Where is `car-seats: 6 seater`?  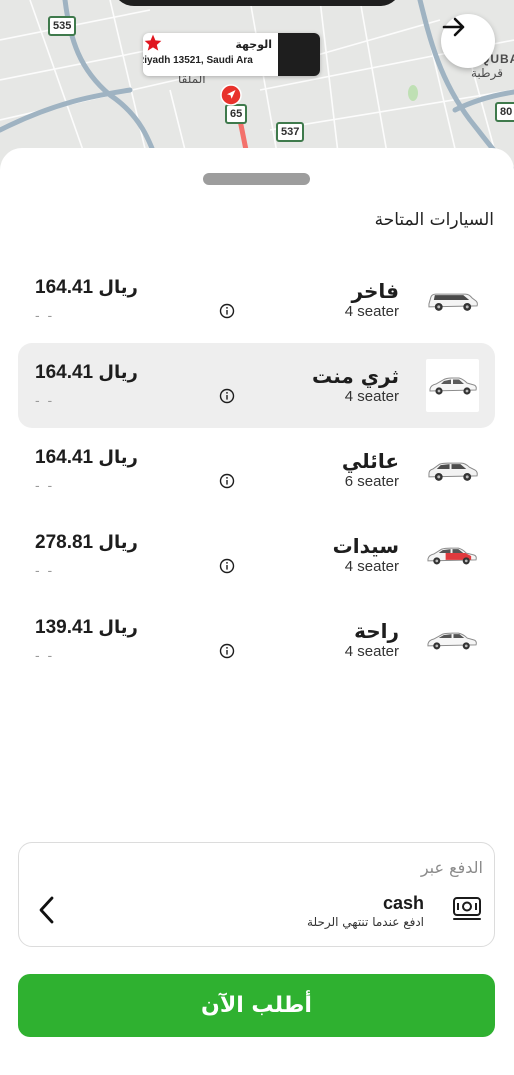 car-seats: 6 seater is located at coordinates (371, 481).